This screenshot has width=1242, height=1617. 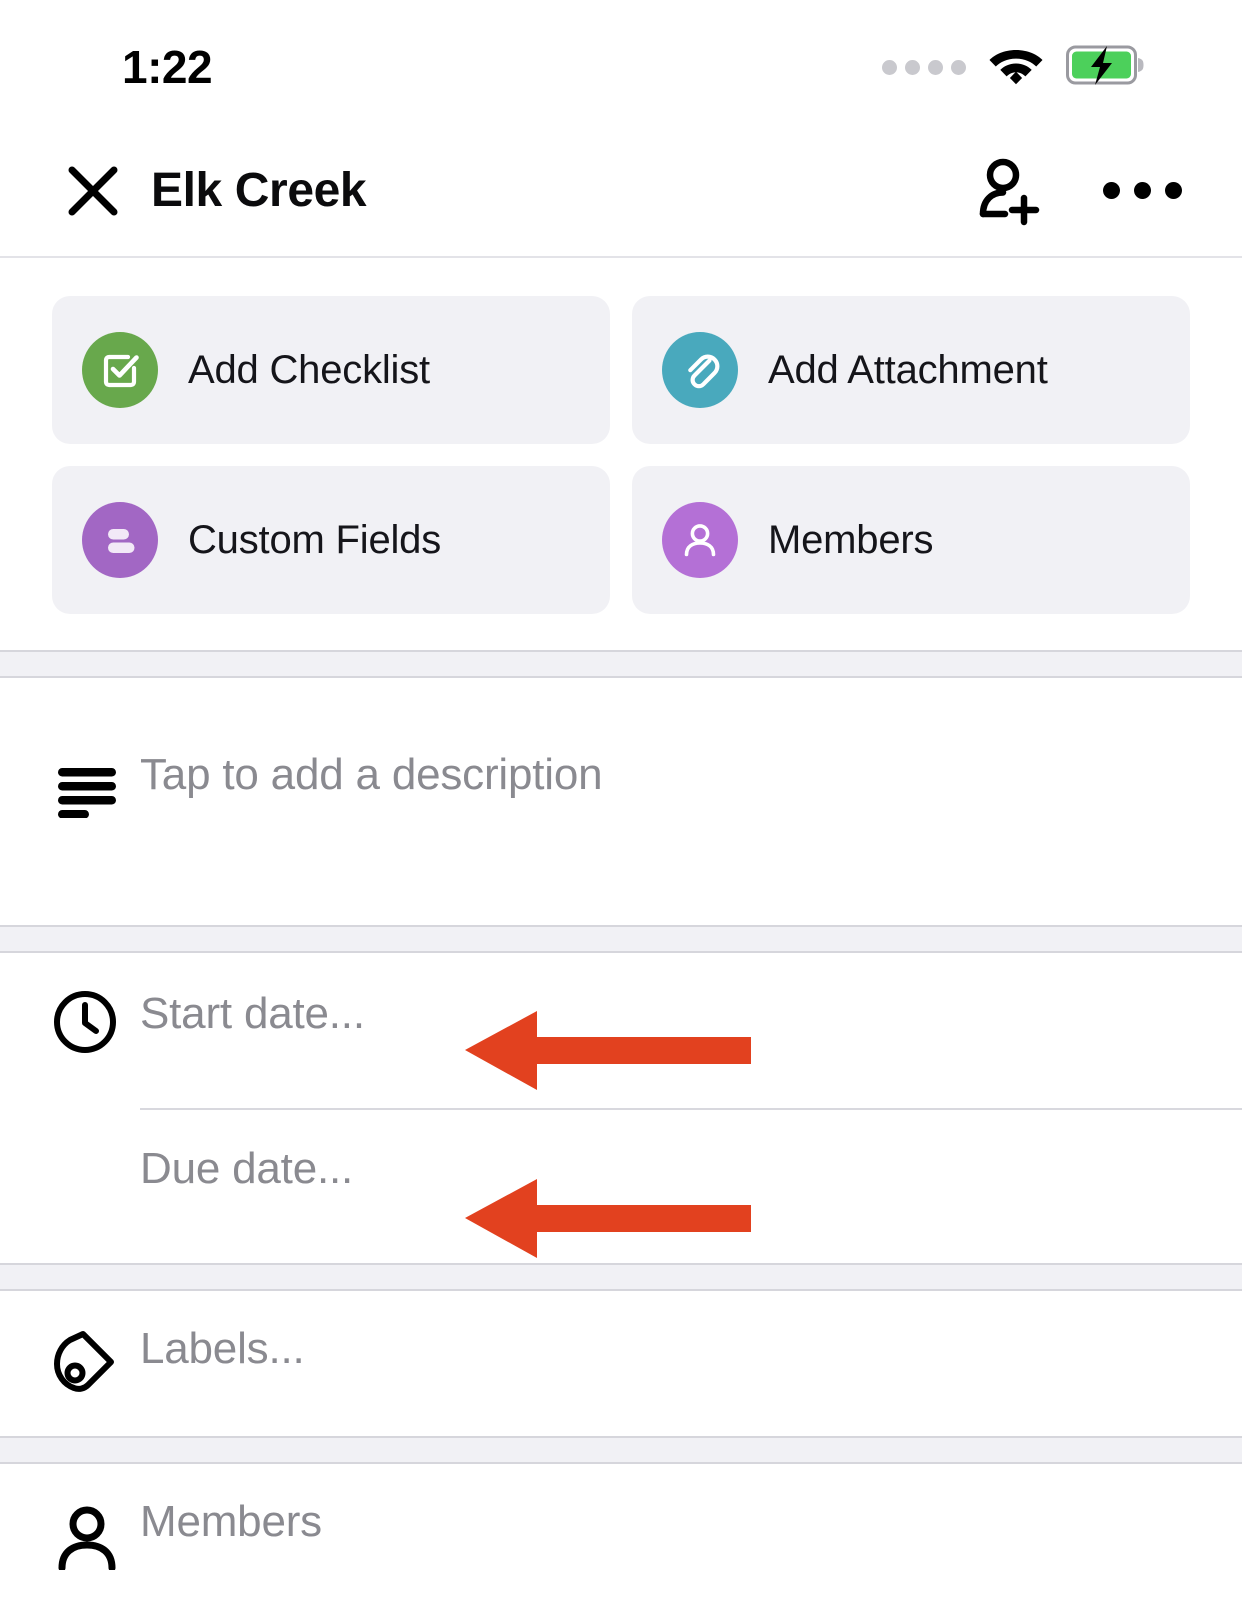 I want to click on close-button, so click(x=93, y=191).